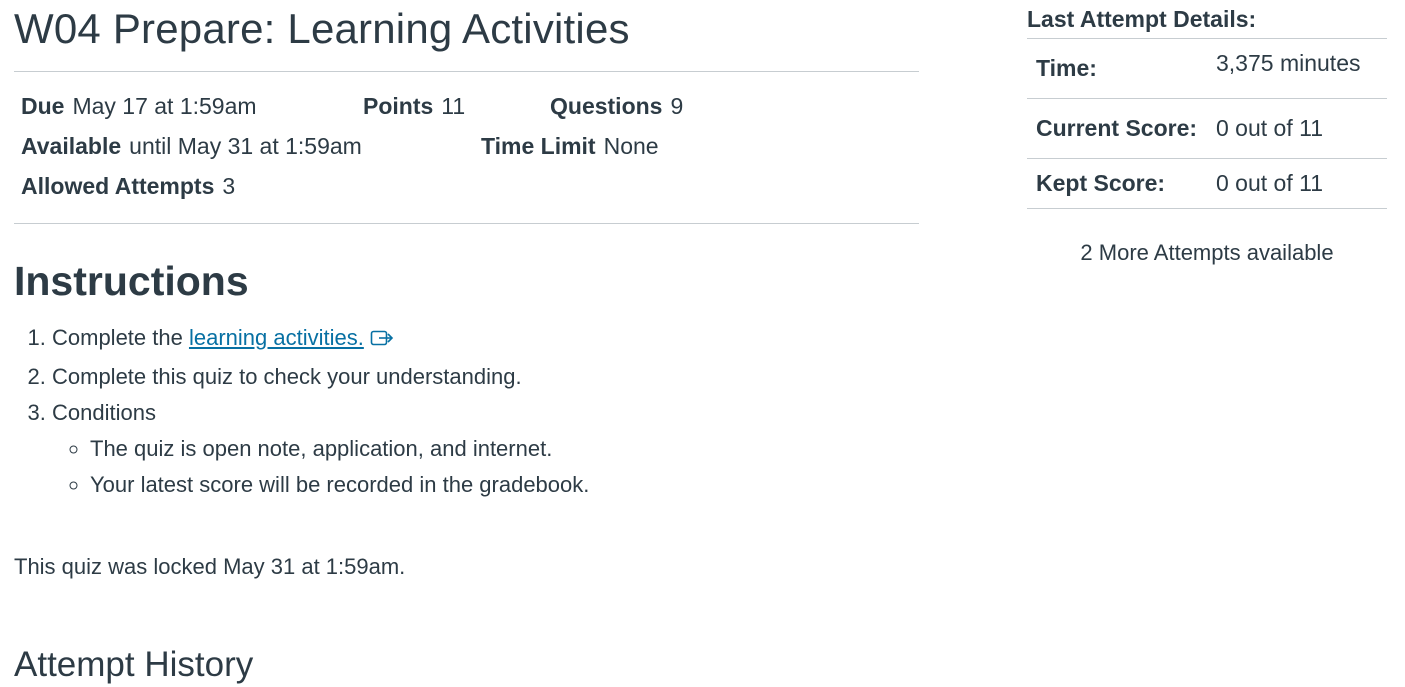  Describe the element at coordinates (538, 146) in the screenshot. I see `time-limit-label: Time Limit` at that location.